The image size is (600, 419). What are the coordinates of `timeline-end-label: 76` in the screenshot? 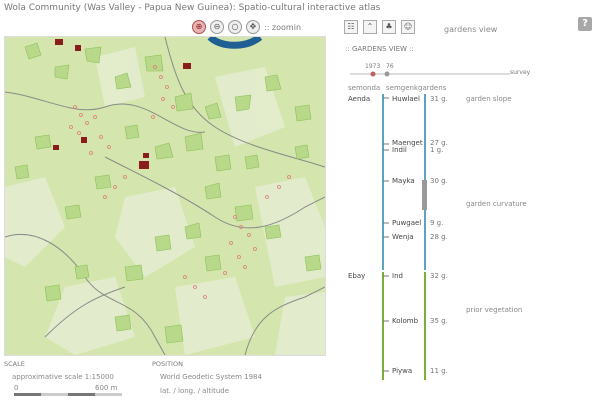 It's located at (390, 66).